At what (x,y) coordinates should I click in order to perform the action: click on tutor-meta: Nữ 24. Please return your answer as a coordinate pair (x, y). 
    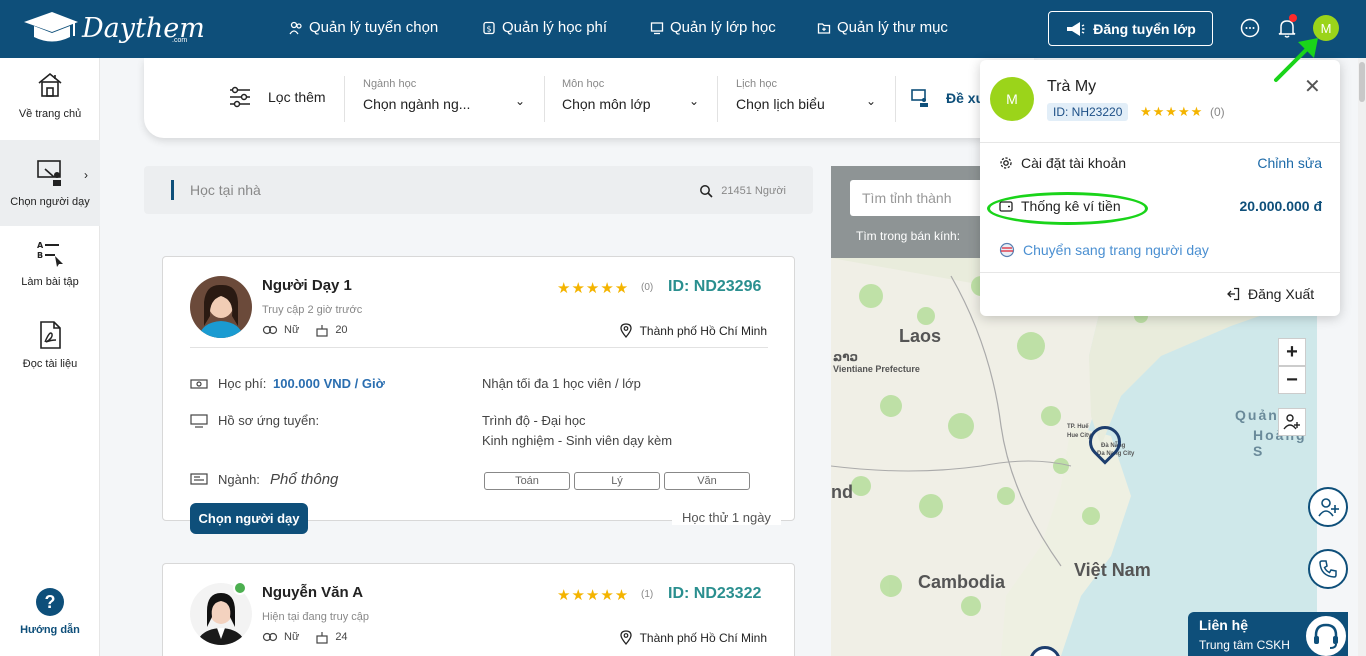
    Looking at the image, I should click on (305, 637).